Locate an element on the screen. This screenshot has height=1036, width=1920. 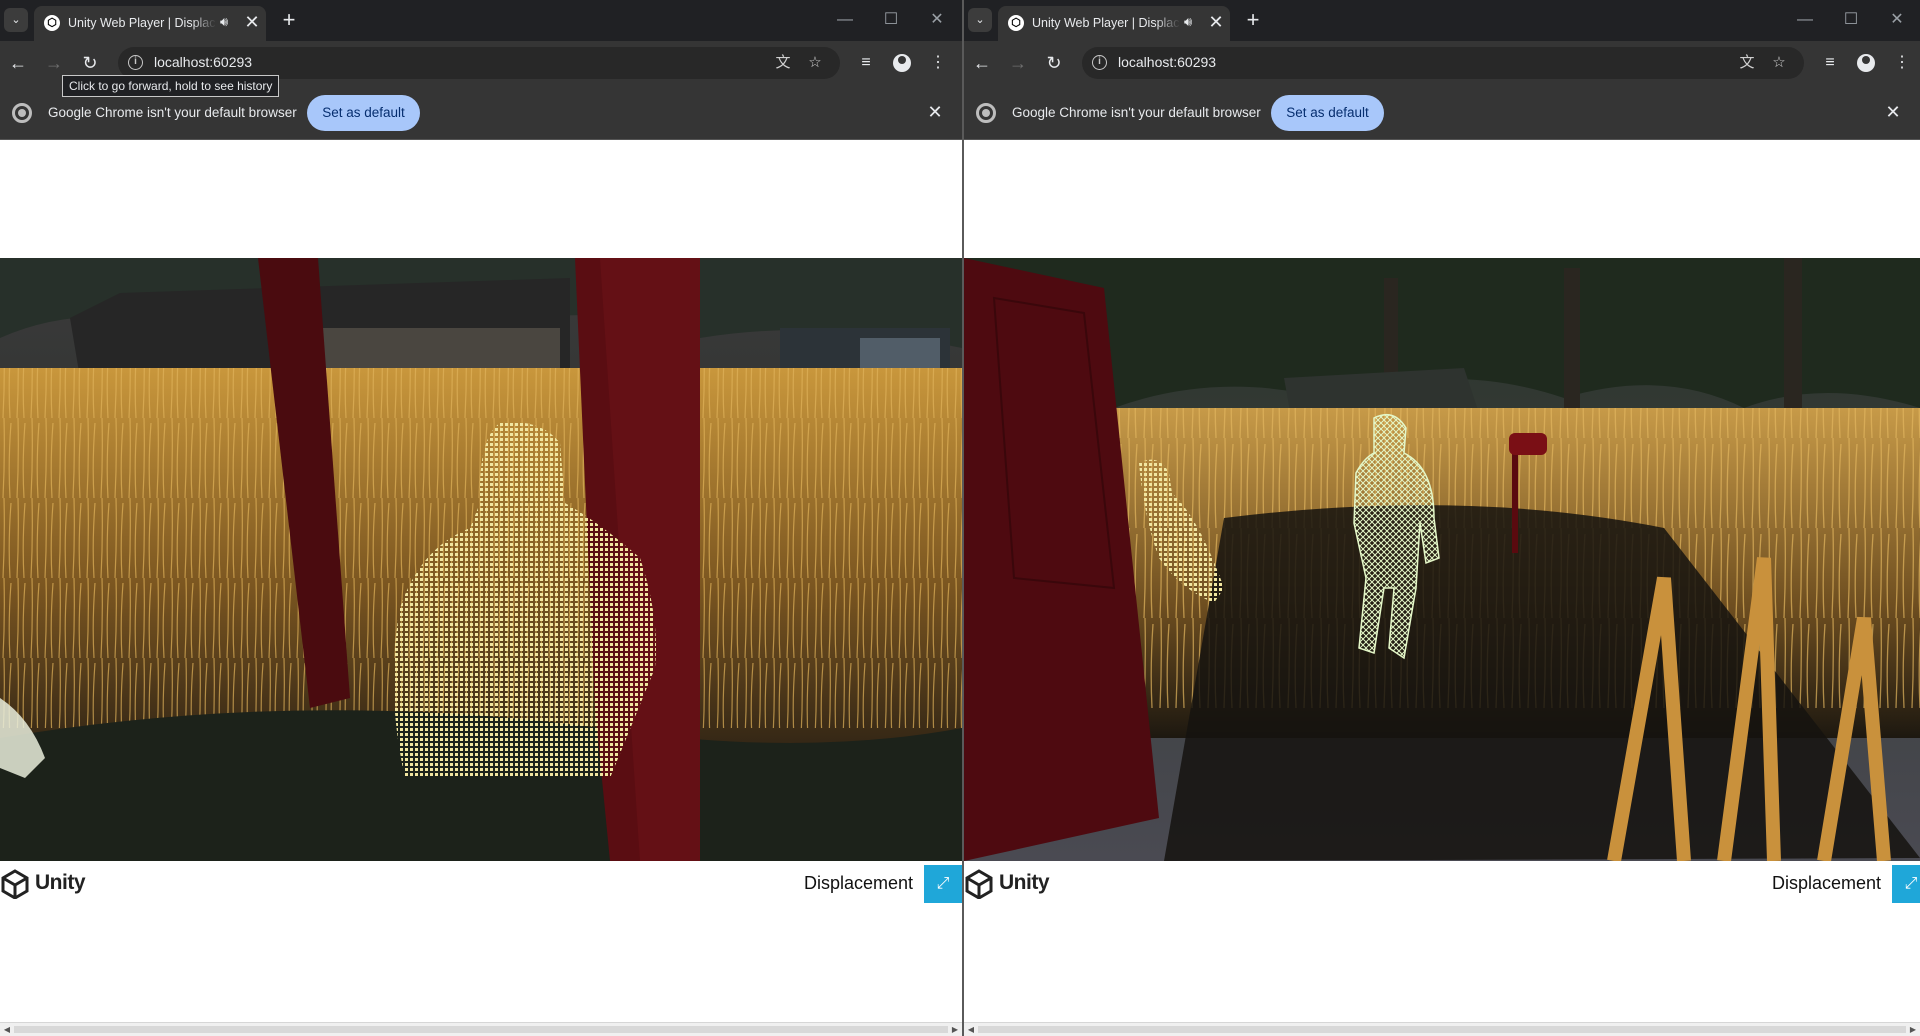
browser-toolbar: ← → ↻ i localhost:60293 文 ☆ ≡ ⋮ is located at coordinates (1442, 63).